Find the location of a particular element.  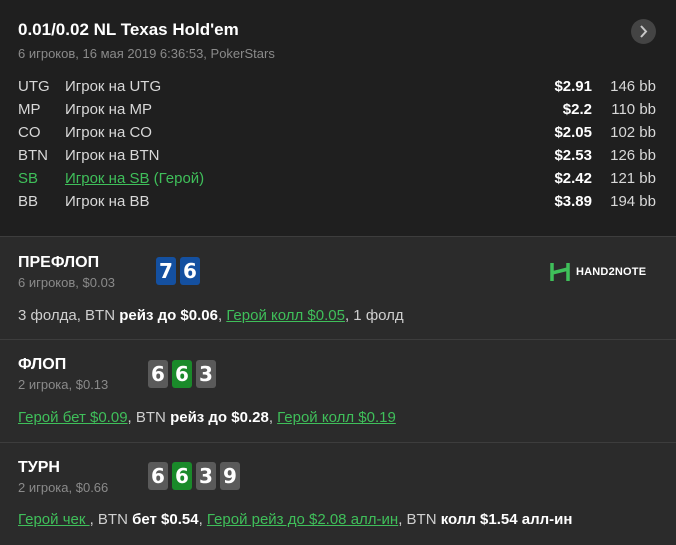

player-row-co: CO Игрок на CO $2.05 102 bb is located at coordinates (338, 135).